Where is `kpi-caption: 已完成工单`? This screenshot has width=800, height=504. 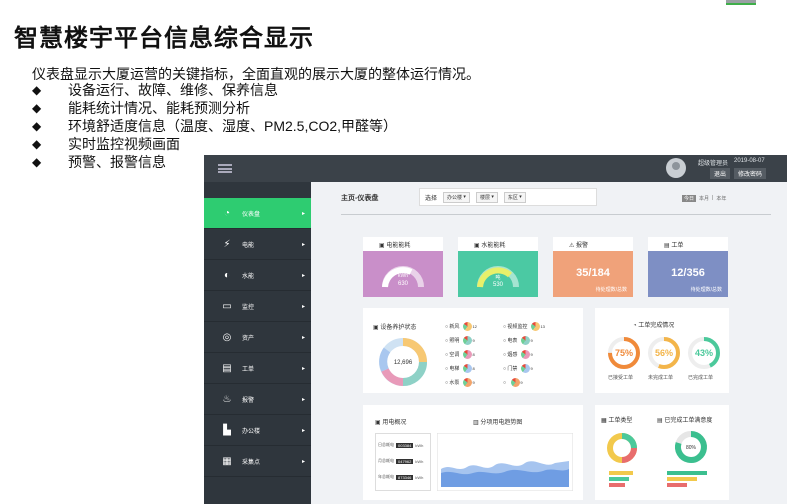 kpi-caption: 已完成工单 is located at coordinates (701, 378).